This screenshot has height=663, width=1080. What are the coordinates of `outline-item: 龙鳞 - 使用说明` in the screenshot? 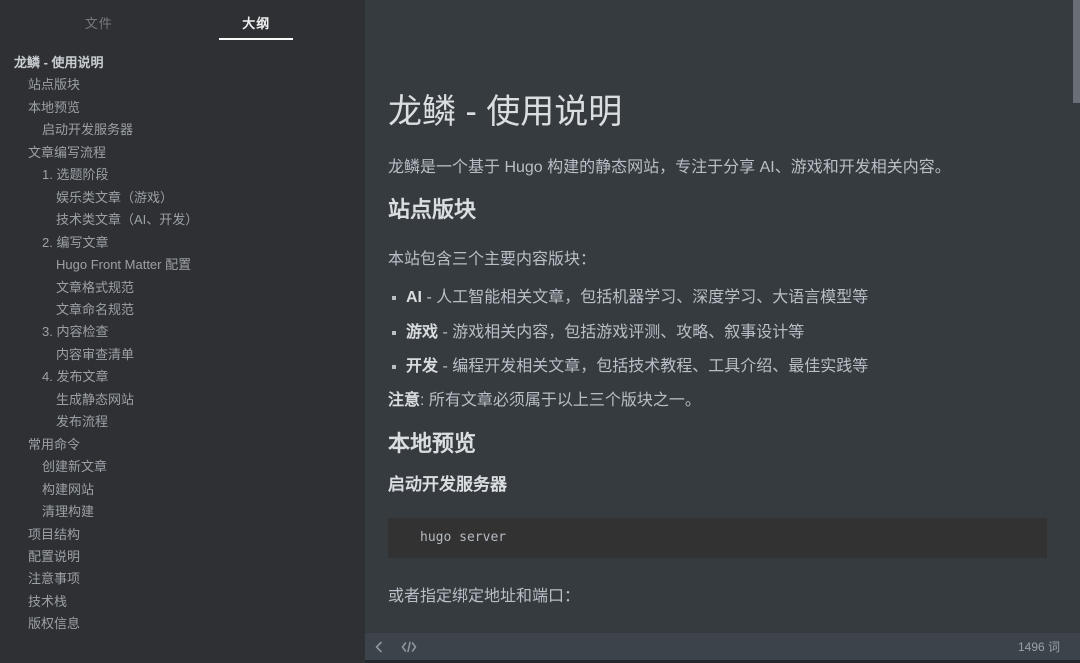 It's located at (182, 63).